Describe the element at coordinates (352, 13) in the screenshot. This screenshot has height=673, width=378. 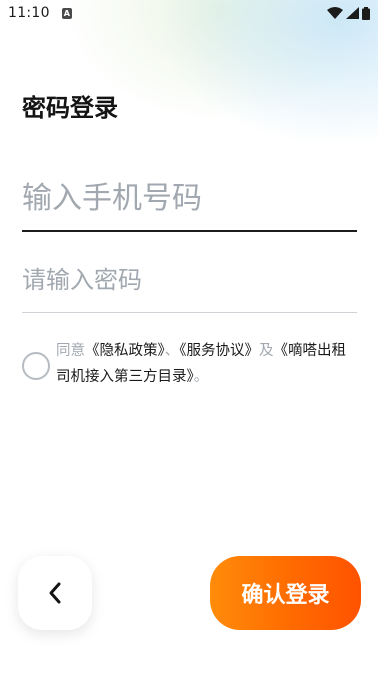
I see `signal-icon` at that location.